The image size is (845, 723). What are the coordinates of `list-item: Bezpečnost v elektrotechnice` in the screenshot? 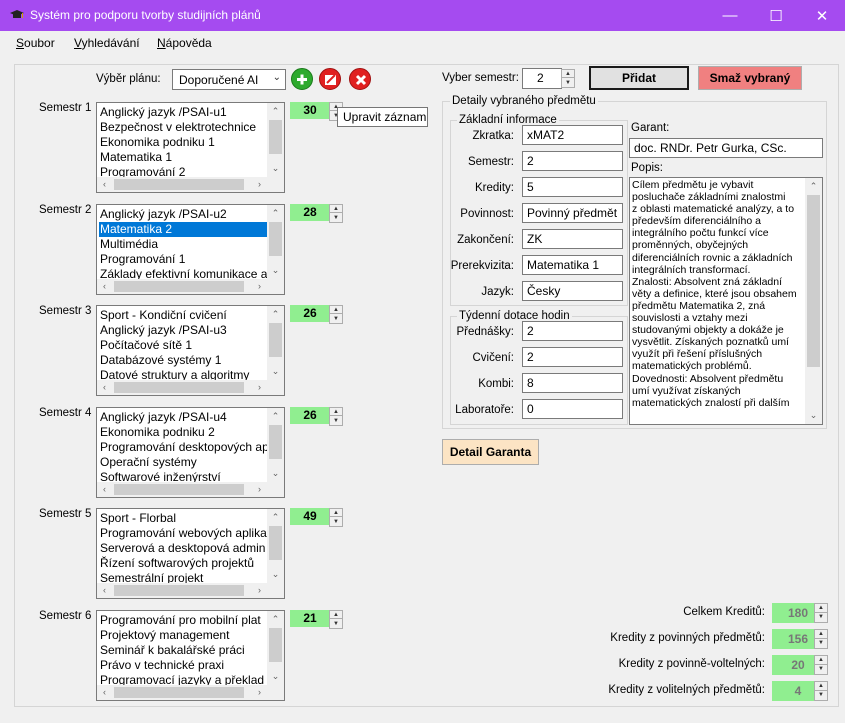 It's located at (183, 127).